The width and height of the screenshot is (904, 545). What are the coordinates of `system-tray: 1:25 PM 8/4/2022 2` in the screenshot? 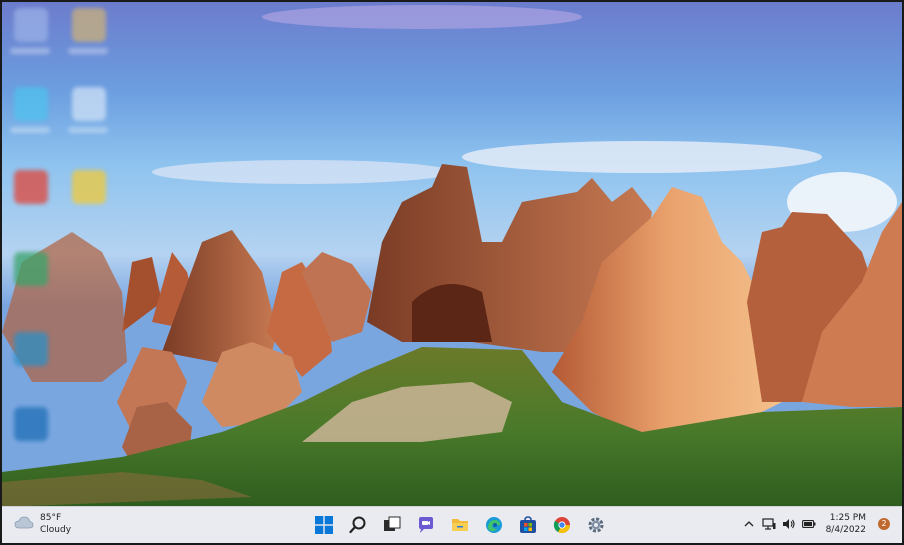 It's located at (816, 524).